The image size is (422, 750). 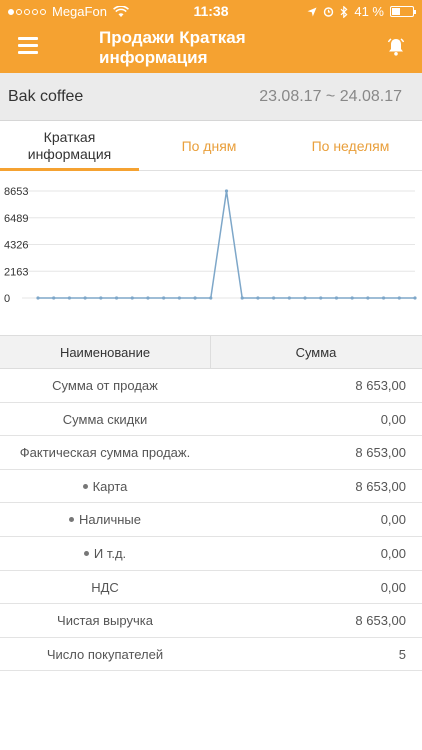 I want to click on row-label-text: Число покупателей, so click(x=105, y=654).